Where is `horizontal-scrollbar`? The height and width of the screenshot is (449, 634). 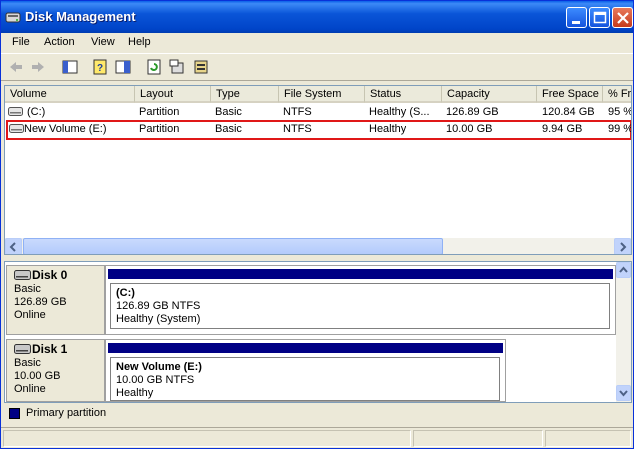
horizontal-scrollbar is located at coordinates (318, 246).